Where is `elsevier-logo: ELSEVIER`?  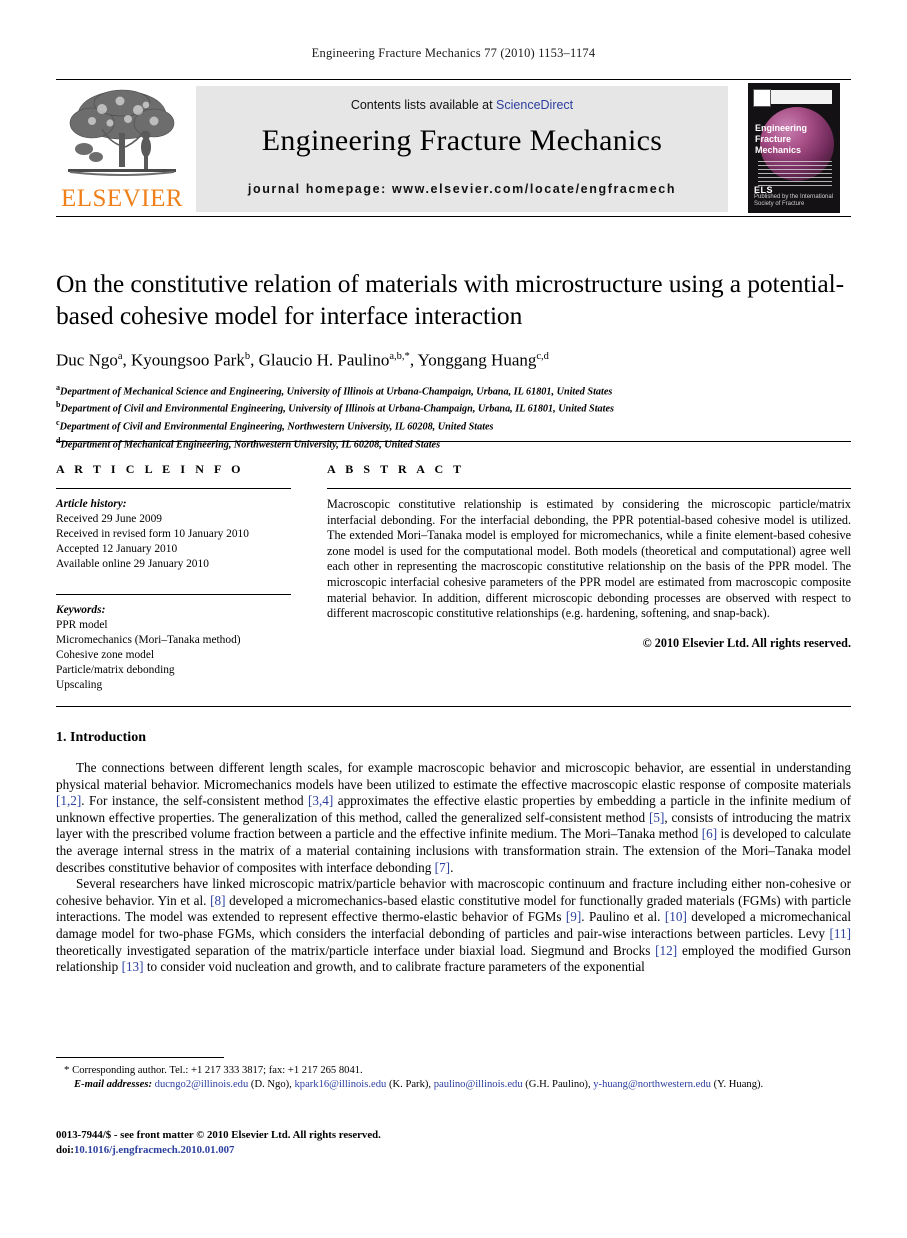
elsevier-logo: ELSEVIER is located at coordinates (124, 150).